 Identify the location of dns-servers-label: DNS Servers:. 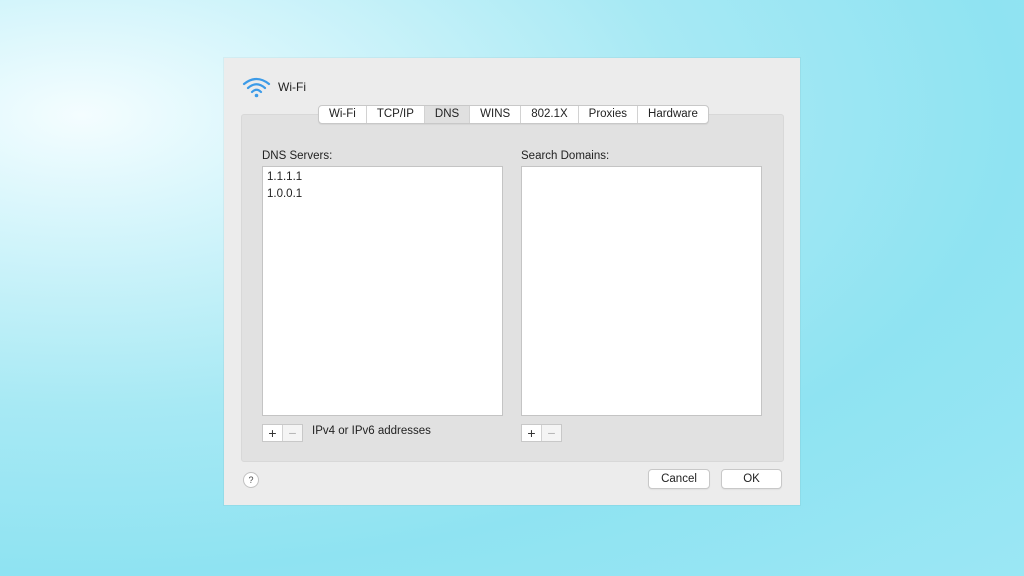
(297, 156).